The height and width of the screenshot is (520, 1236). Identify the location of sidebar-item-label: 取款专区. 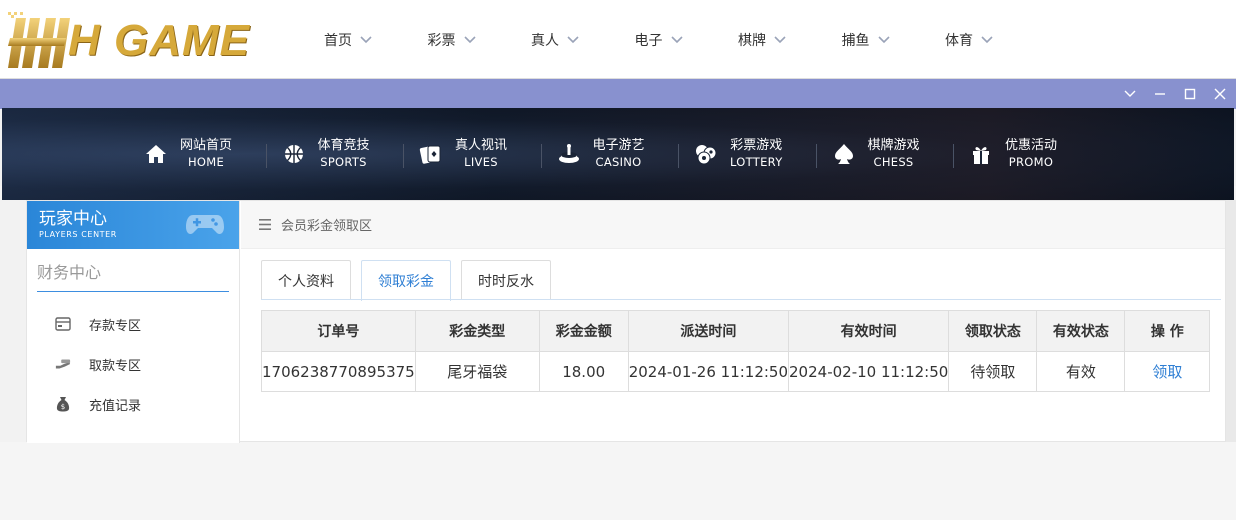
(115, 366).